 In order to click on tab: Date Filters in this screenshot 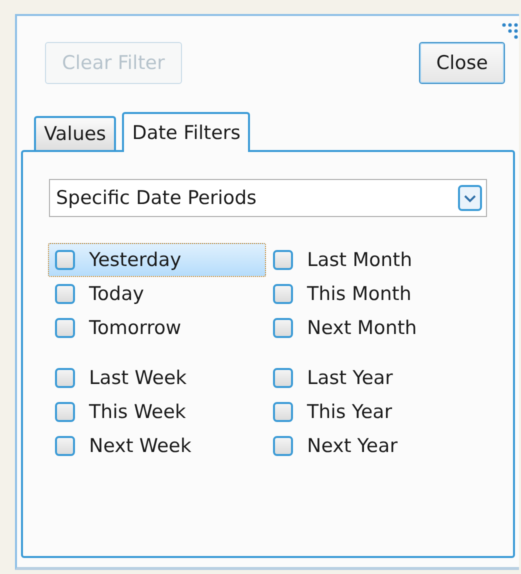, I will do `click(186, 132)`.